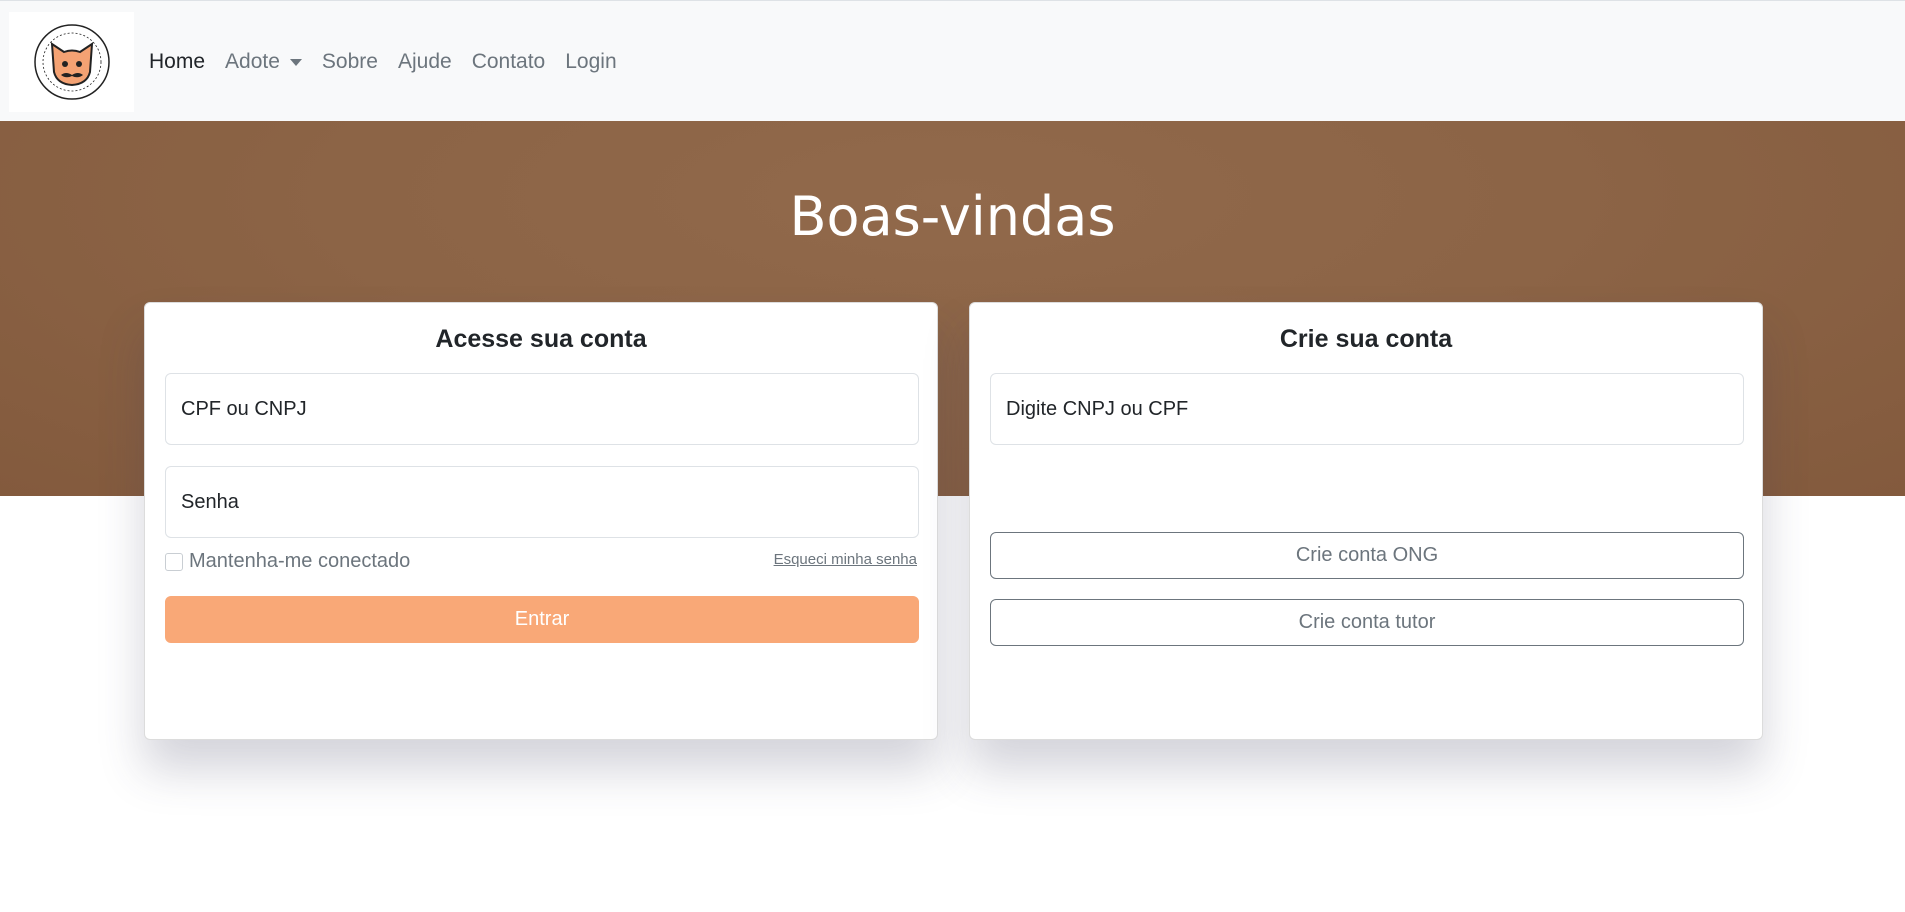 The image size is (1905, 912). I want to click on remember-me-checkbox, so click(174, 561).